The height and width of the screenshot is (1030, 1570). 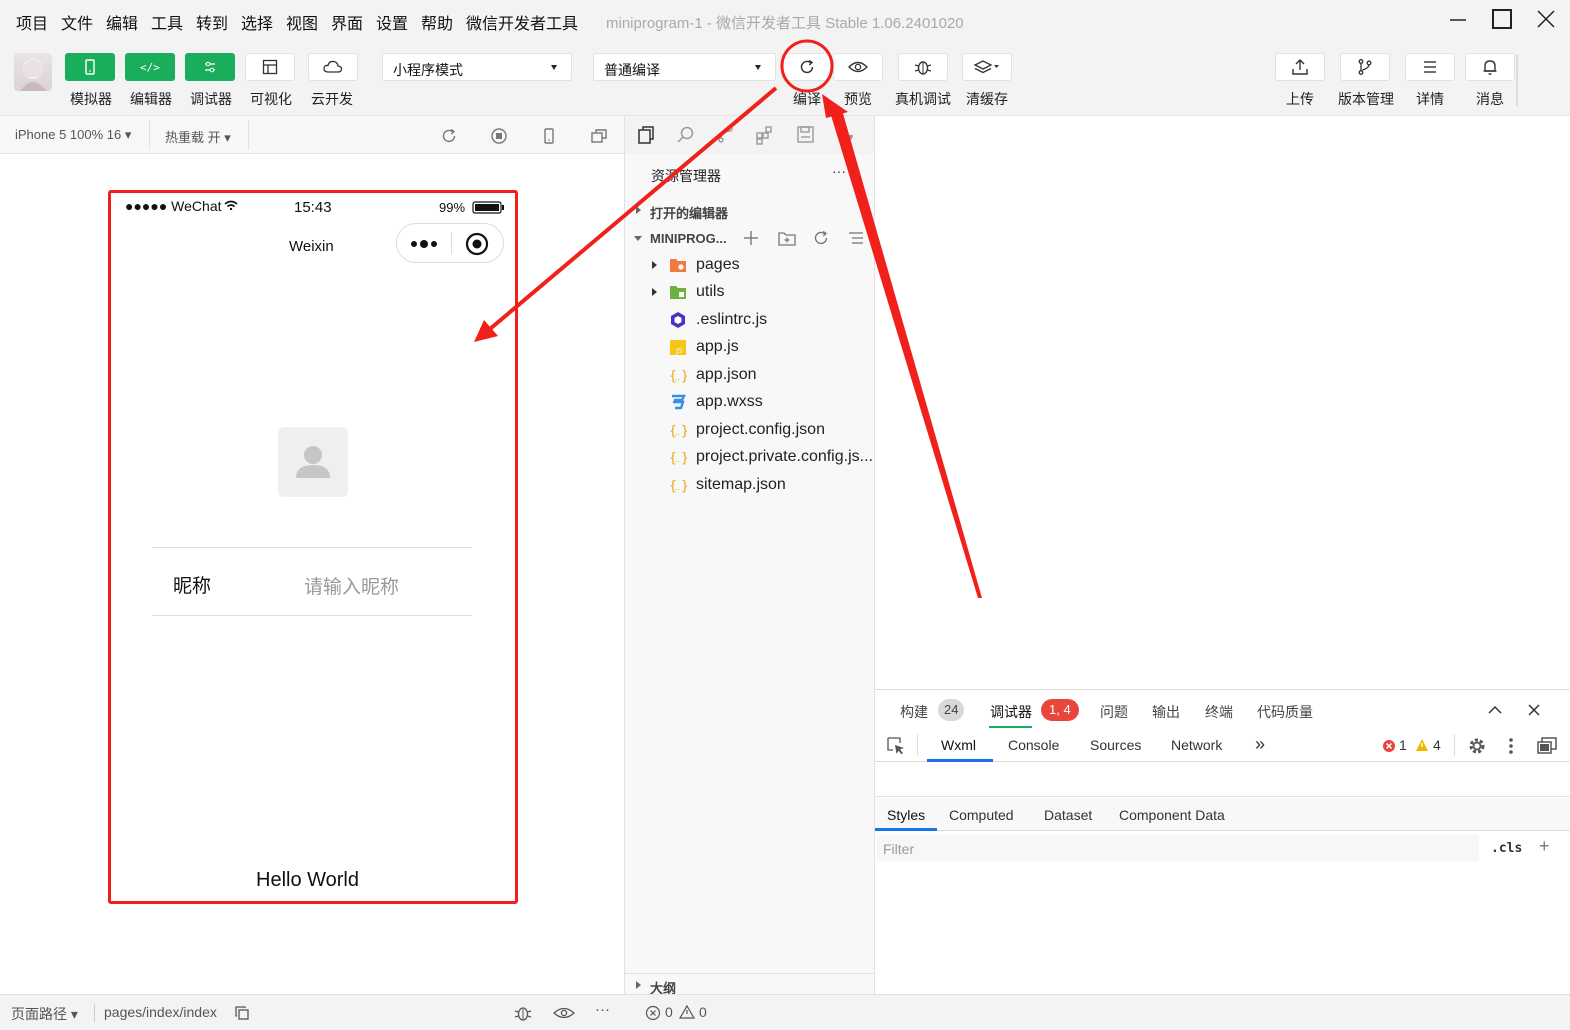 What do you see at coordinates (846, 135) in the screenshot?
I see `docker-icon` at bounding box center [846, 135].